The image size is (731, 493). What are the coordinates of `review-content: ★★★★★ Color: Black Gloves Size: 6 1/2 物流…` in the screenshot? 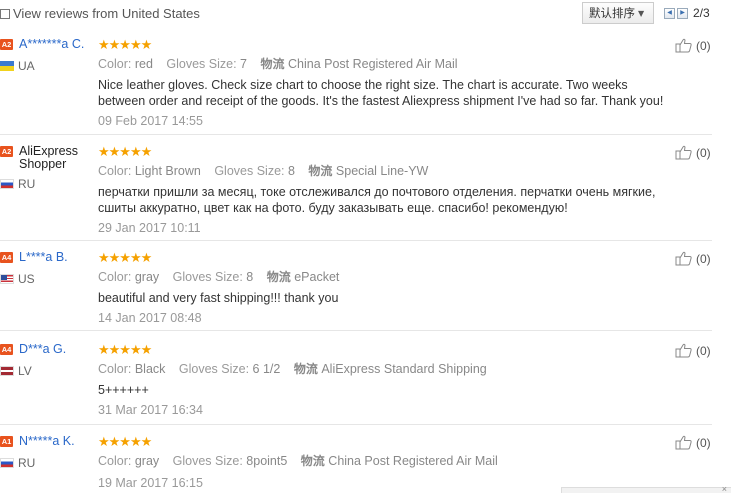 It's located at (388, 380).